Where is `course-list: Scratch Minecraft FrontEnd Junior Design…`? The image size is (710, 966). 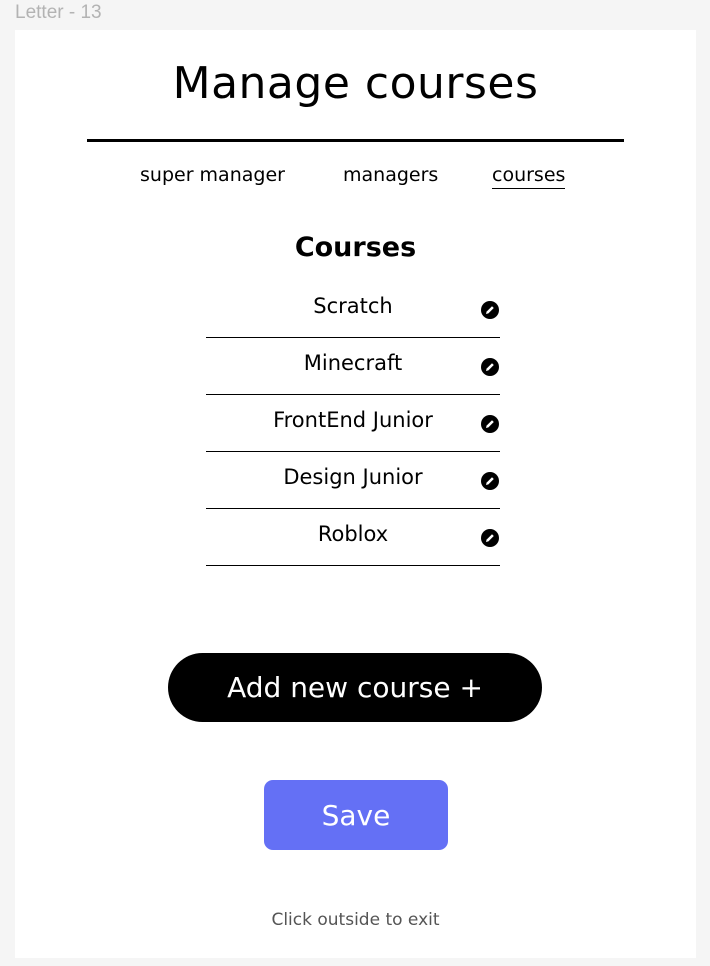 course-list: Scratch Minecraft FrontEnd Junior Design… is located at coordinates (353, 423).